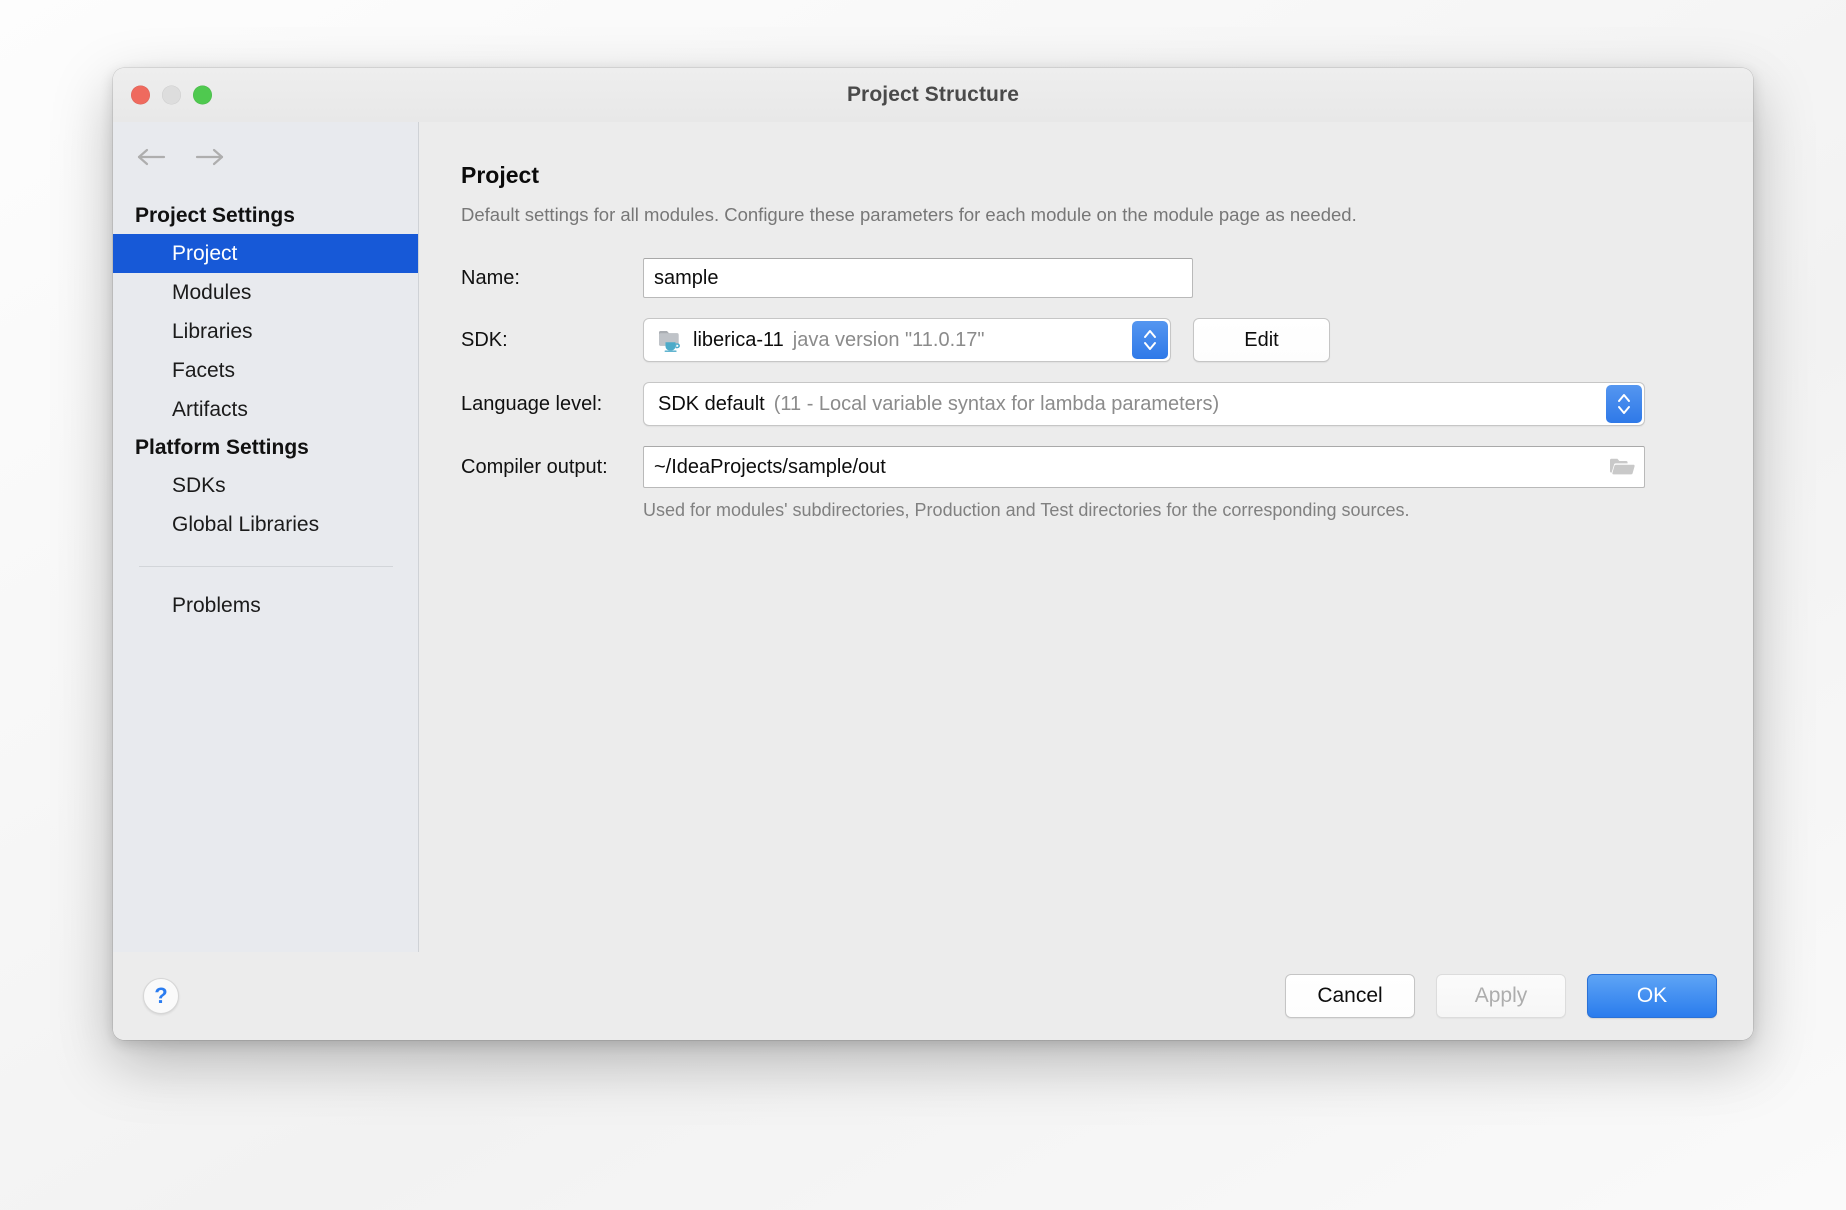  Describe the element at coordinates (1624, 404) in the screenshot. I see `language-level-stepper-icon` at that location.